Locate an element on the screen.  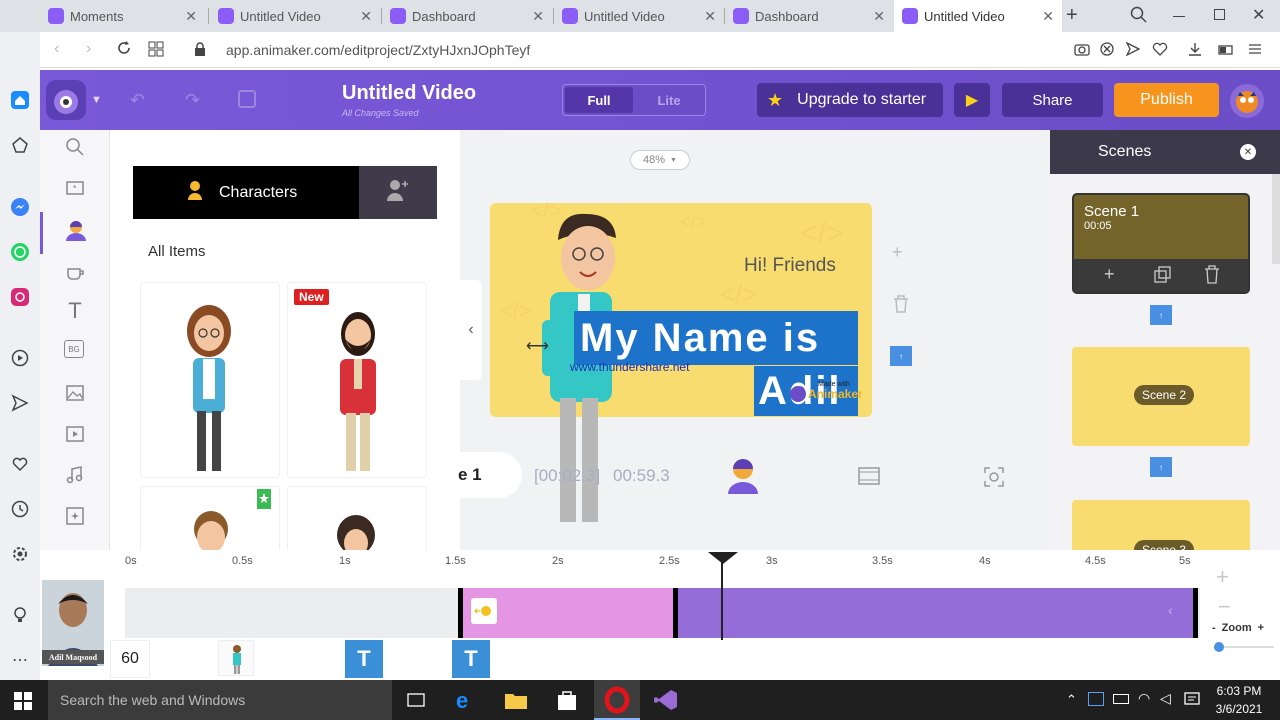
reload-icon is located at coordinates (124, 50).